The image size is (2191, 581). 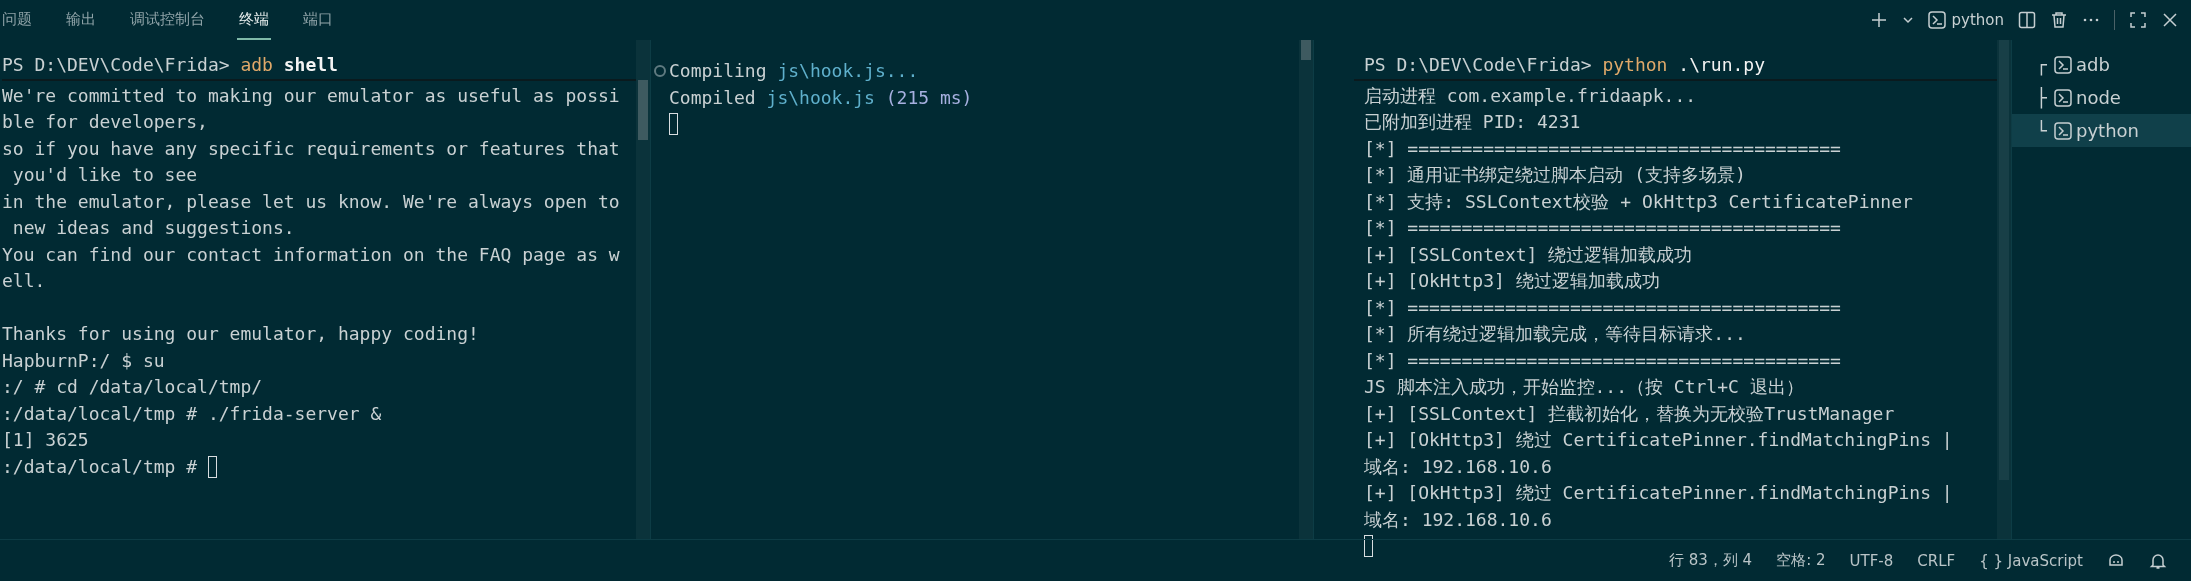 What do you see at coordinates (81, 20) in the screenshot?
I see `panel-tab: 输出` at bounding box center [81, 20].